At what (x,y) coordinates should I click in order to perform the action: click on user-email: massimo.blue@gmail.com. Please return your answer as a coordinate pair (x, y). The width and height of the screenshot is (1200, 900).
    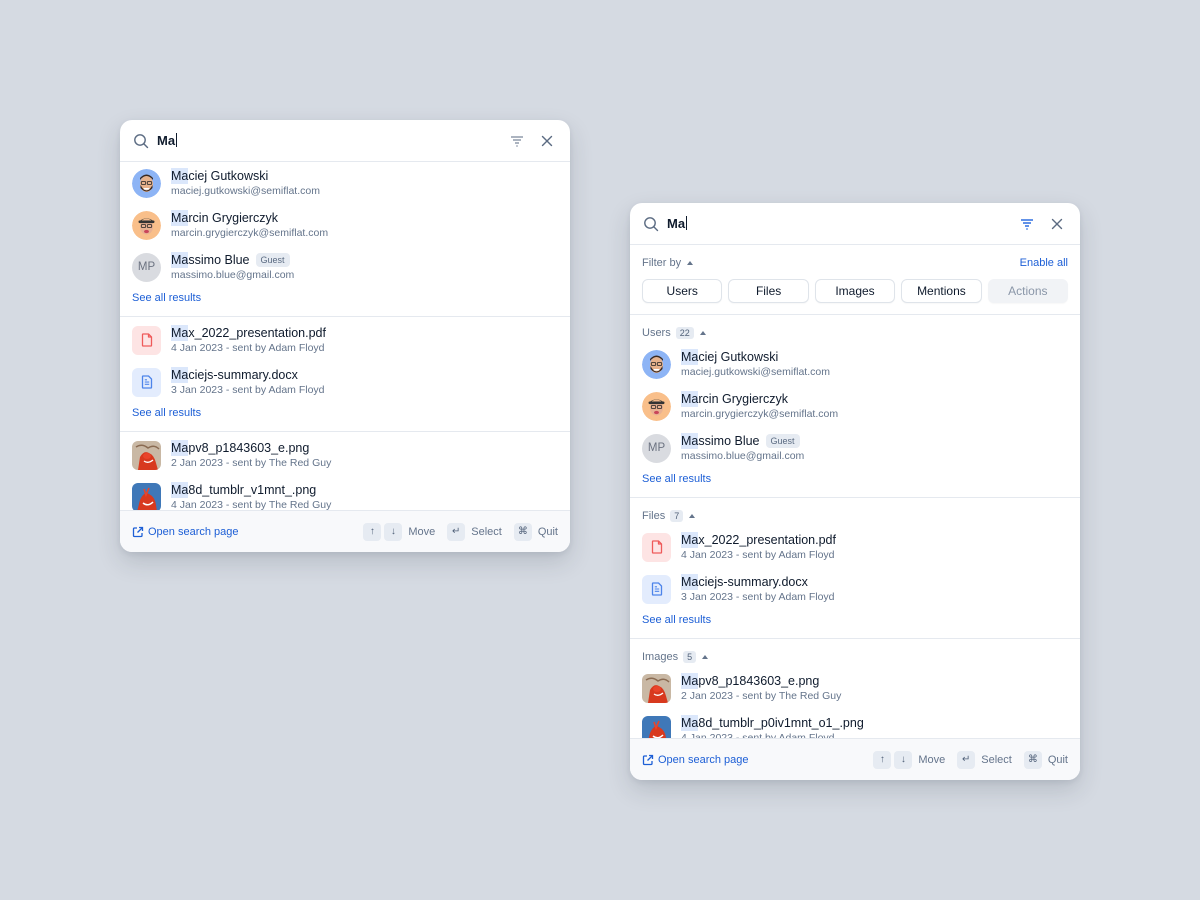
    Looking at the image, I should click on (743, 455).